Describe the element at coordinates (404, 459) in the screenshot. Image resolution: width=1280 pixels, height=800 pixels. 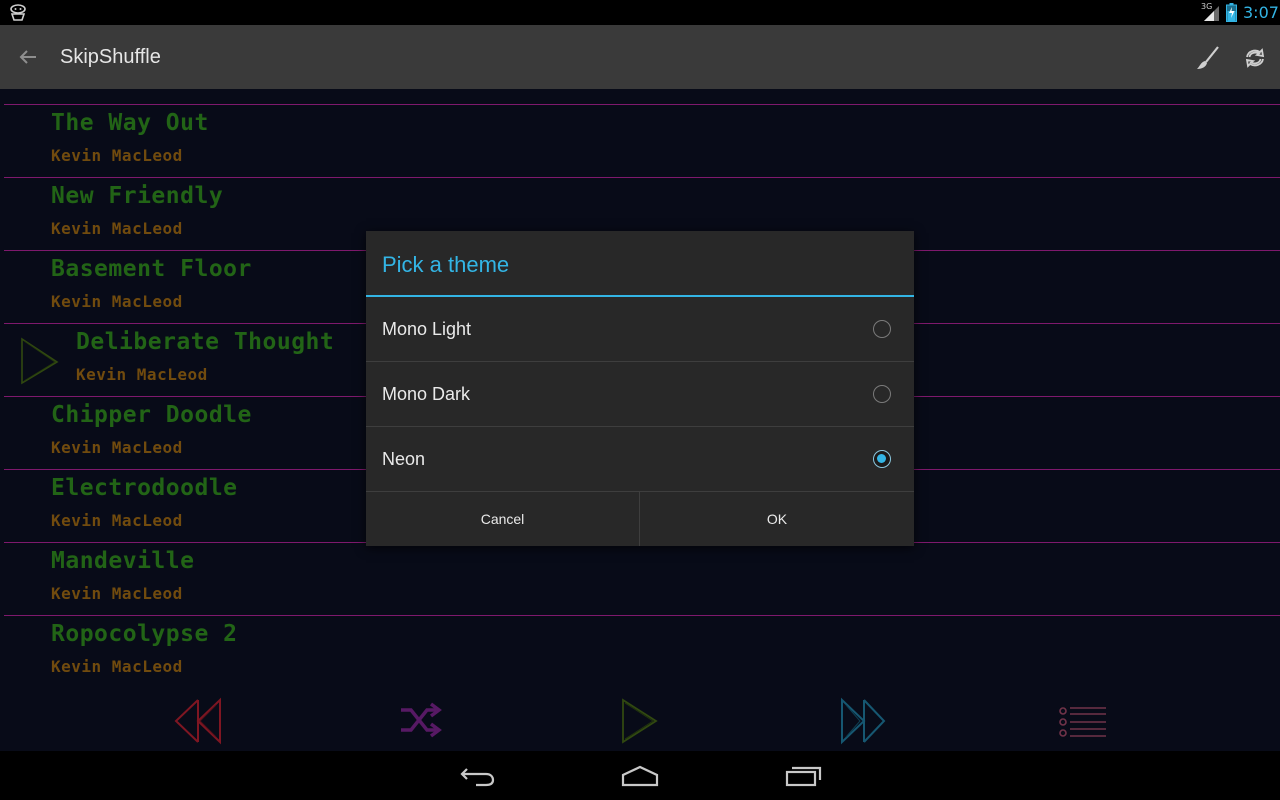
I see `option-label: Neon` at that location.